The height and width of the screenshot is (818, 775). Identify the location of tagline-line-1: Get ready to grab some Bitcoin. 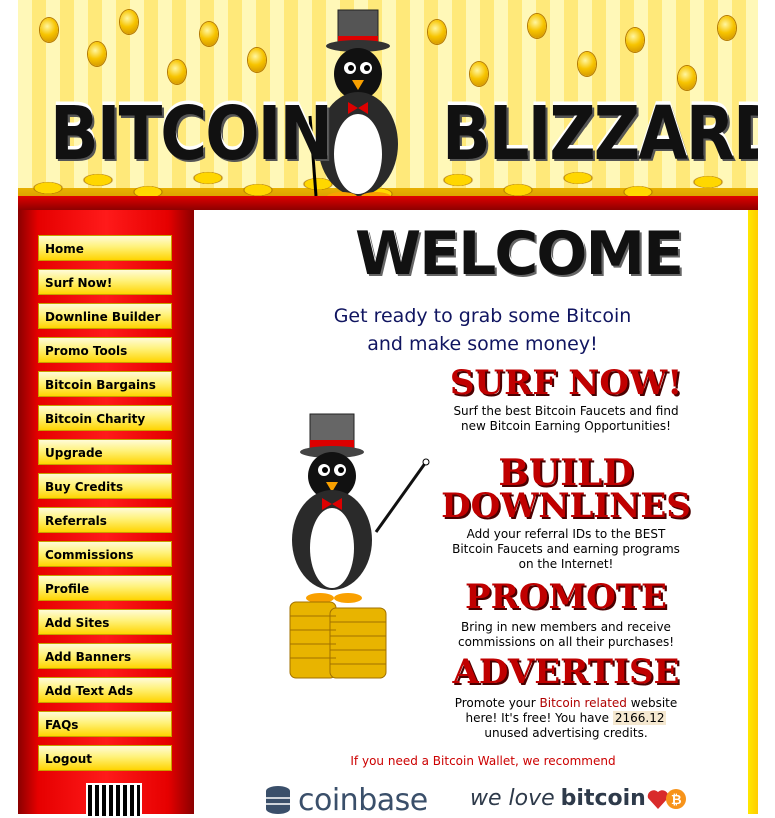
(482, 316).